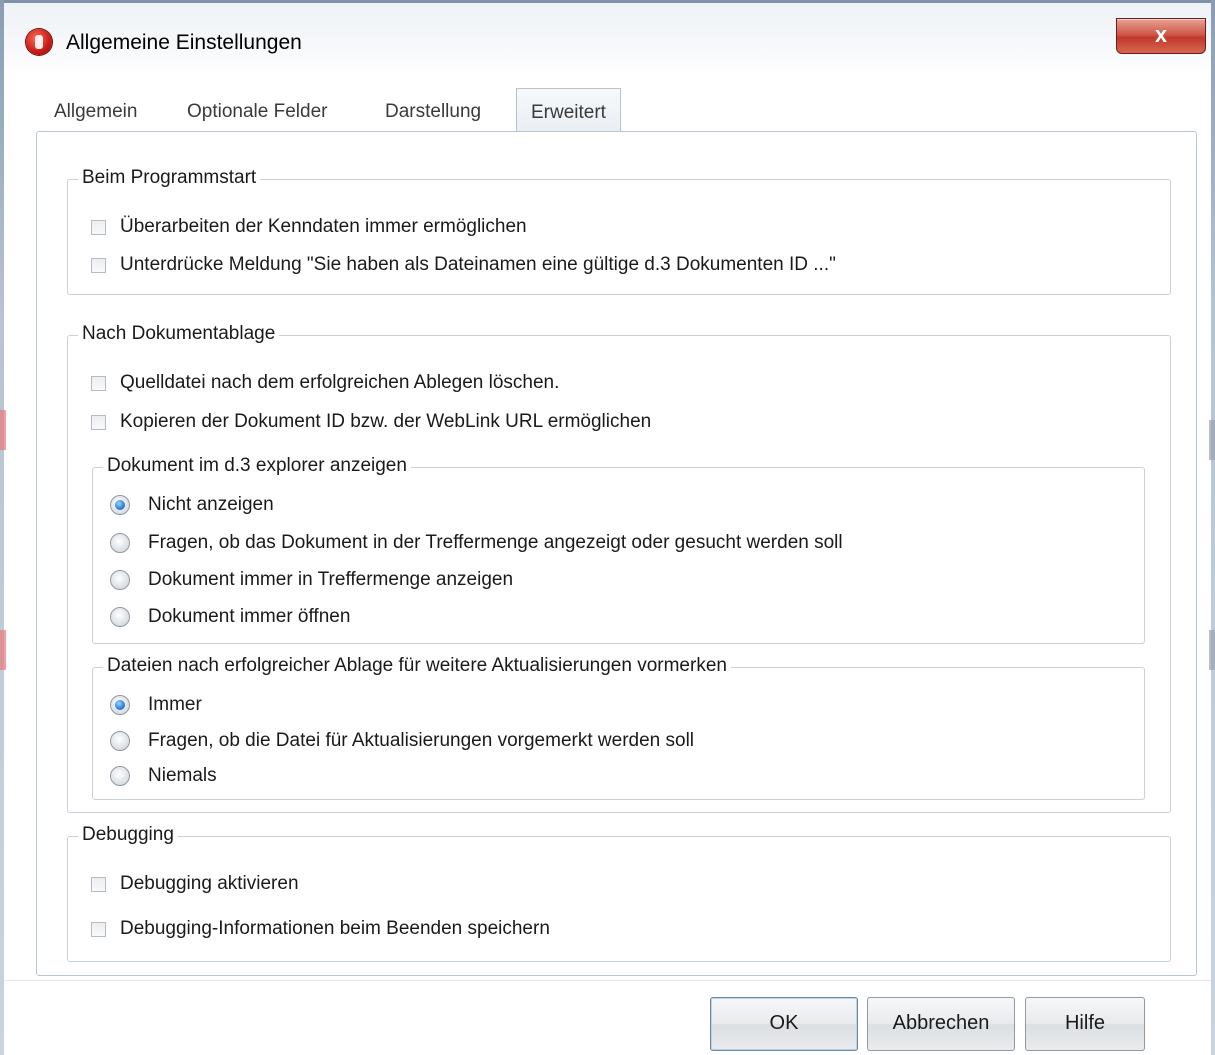 The image size is (1215, 1055). I want to click on app-logo-icon, so click(39, 42).